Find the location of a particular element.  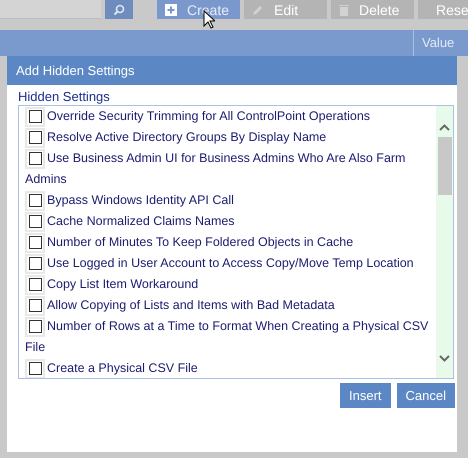

setting-label: Copy List Item Workaround is located at coordinates (230, 284).